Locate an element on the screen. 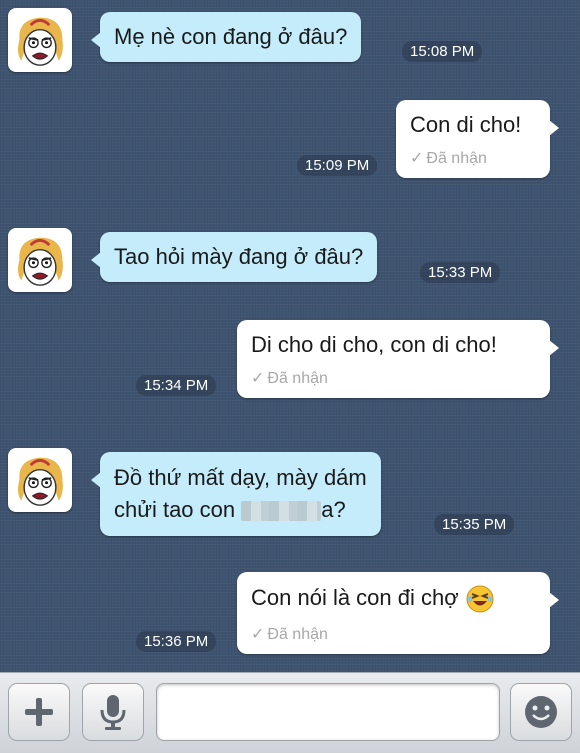 The width and height of the screenshot is (580, 753). emoji-button is located at coordinates (541, 712).